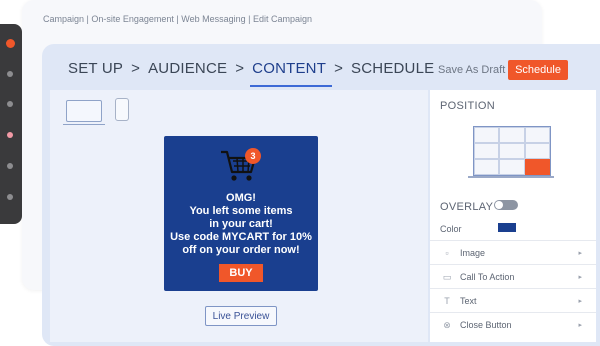 This screenshot has width=600, height=346. What do you see at coordinates (122, 109) in the screenshot?
I see `mobile-icon` at bounding box center [122, 109].